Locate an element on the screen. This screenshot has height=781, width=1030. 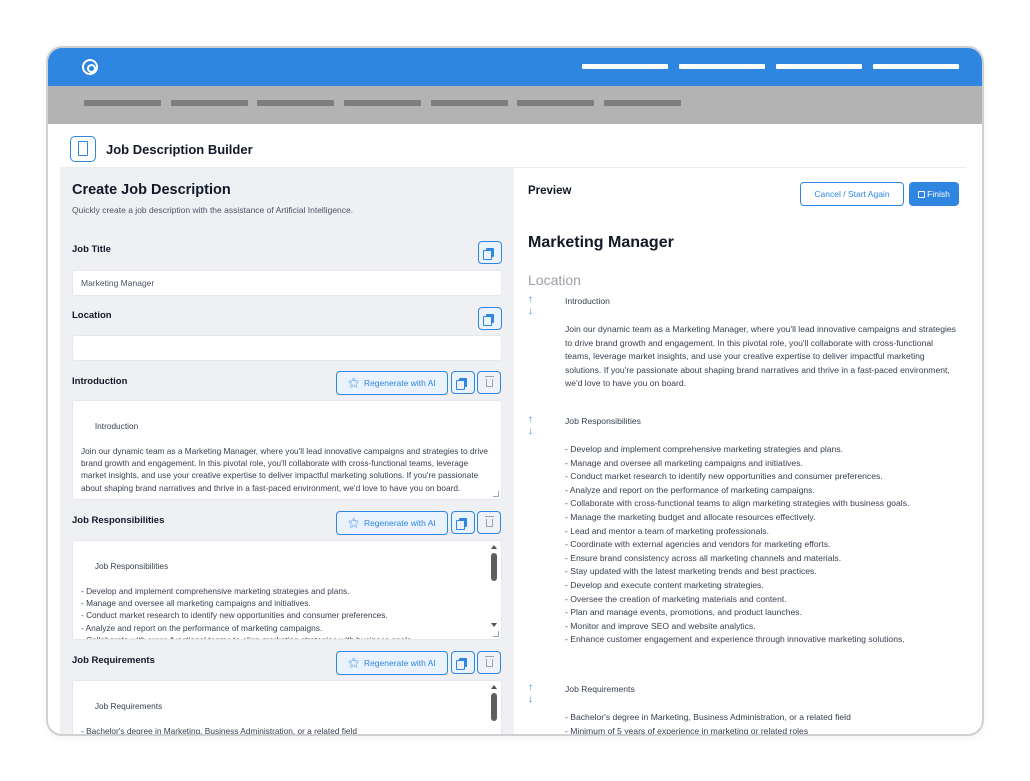
save-icon is located at coordinates (922, 194).